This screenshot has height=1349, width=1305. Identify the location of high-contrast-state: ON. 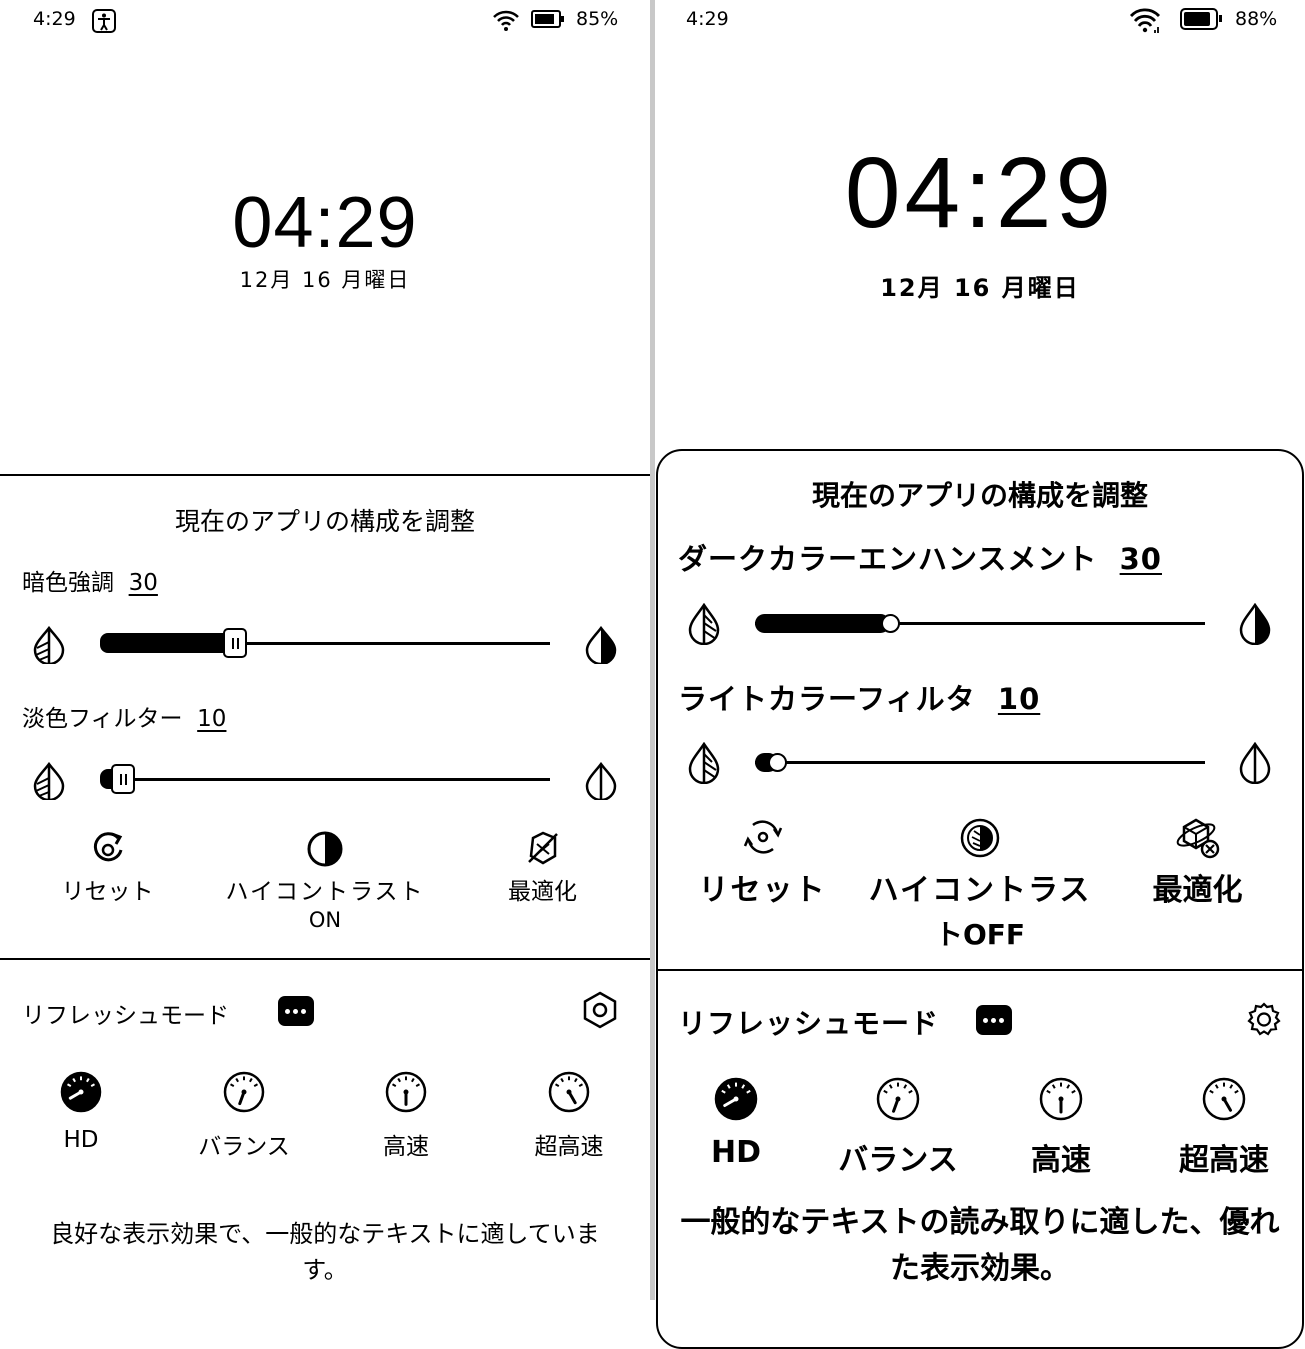
(325, 920).